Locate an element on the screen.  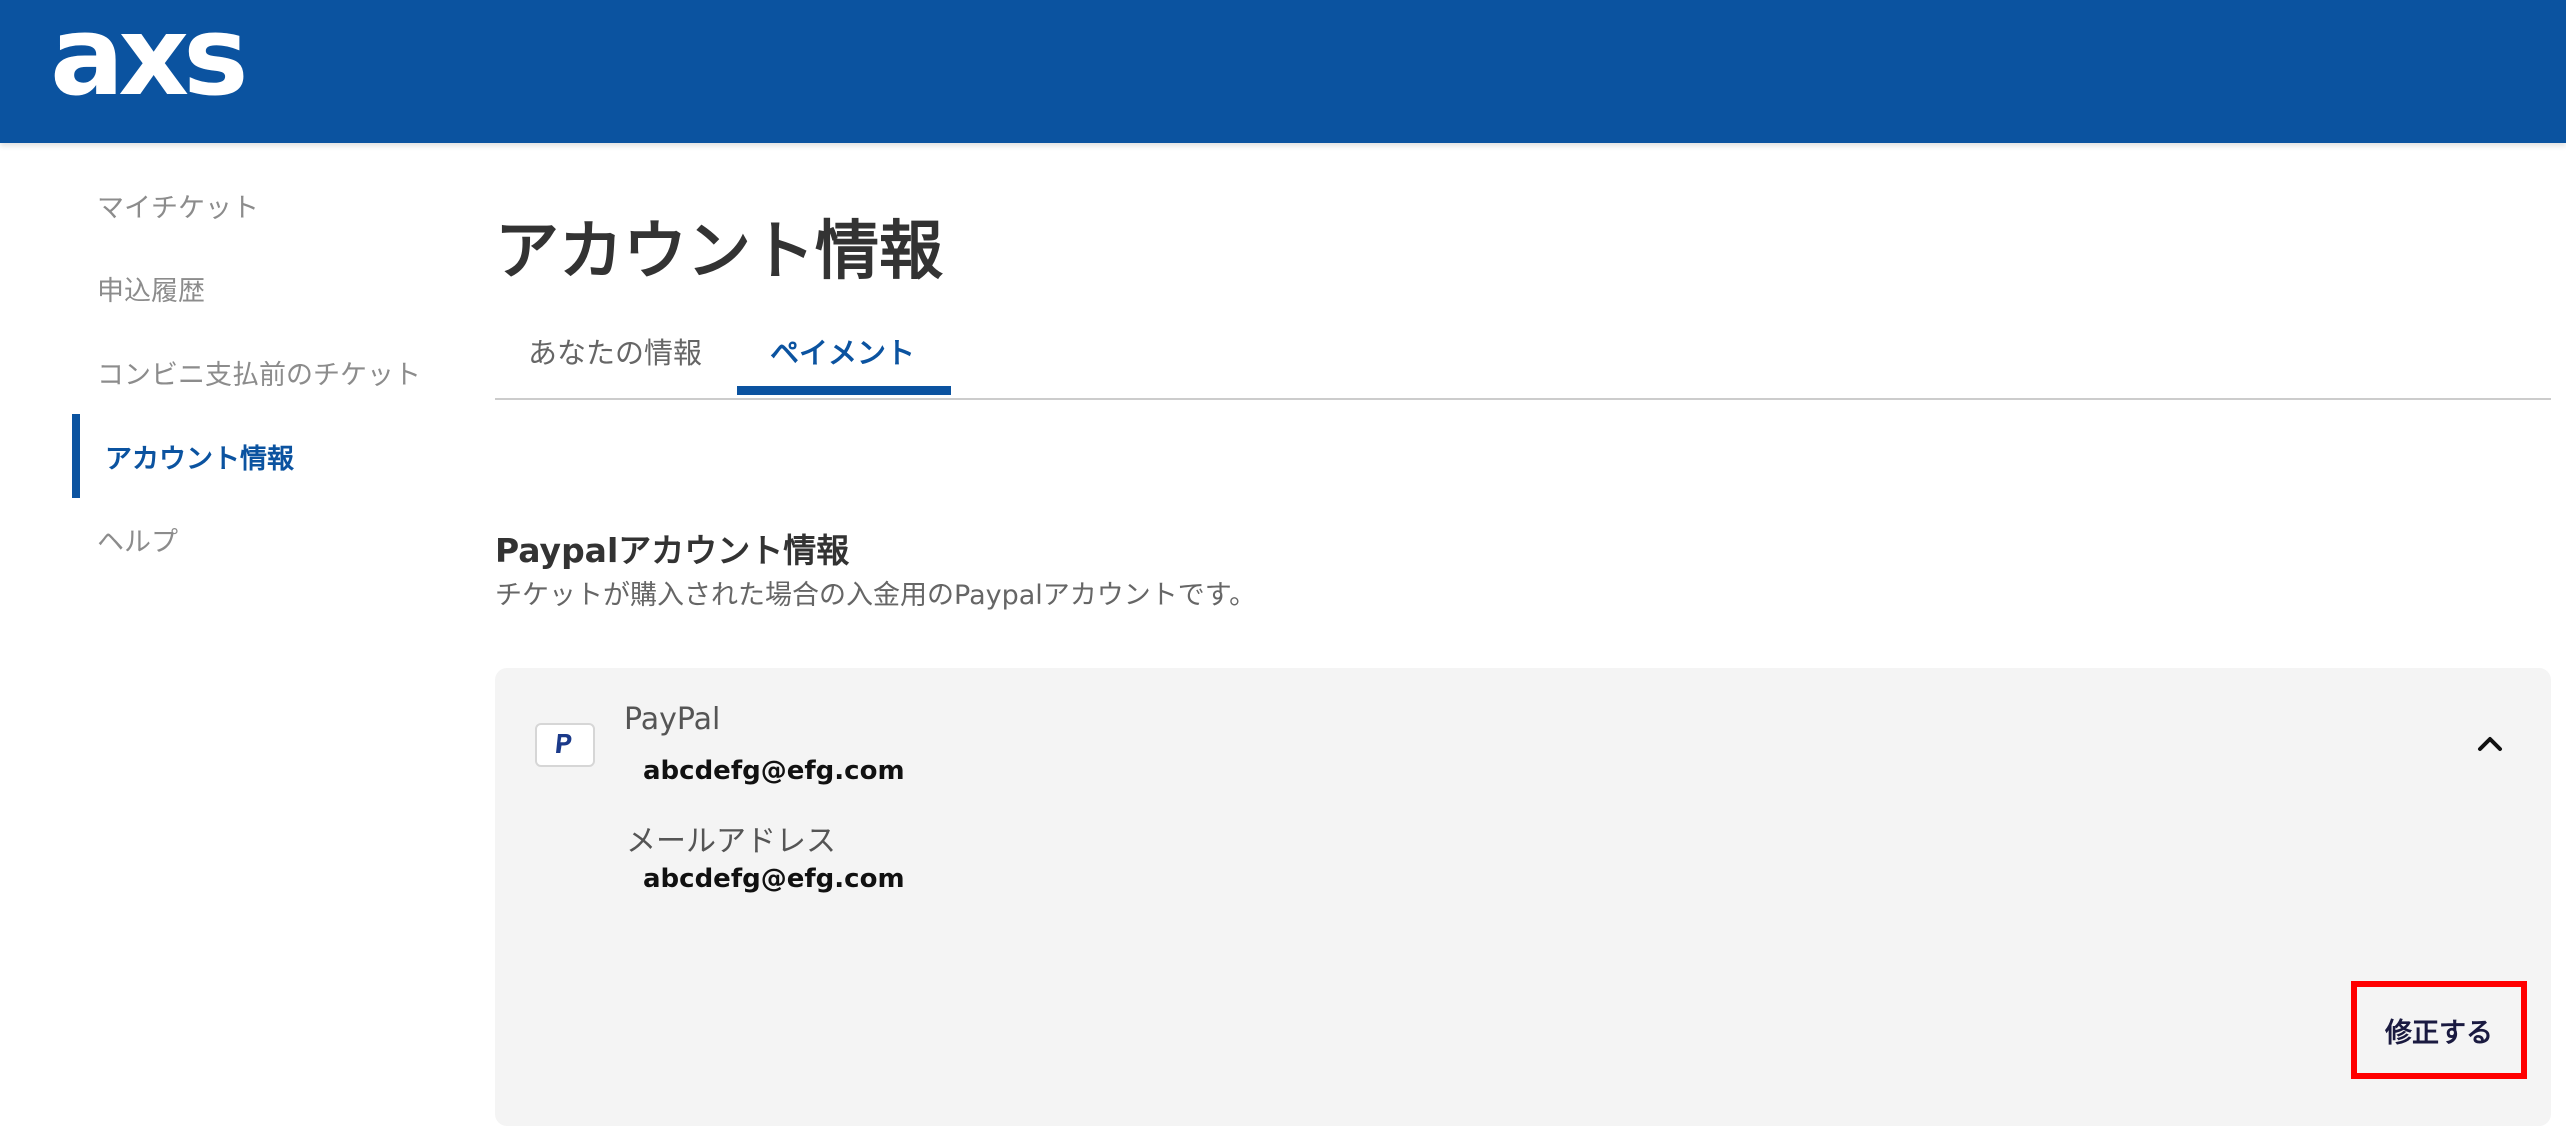
payment-method-name: PayPal is located at coordinates (672, 719).